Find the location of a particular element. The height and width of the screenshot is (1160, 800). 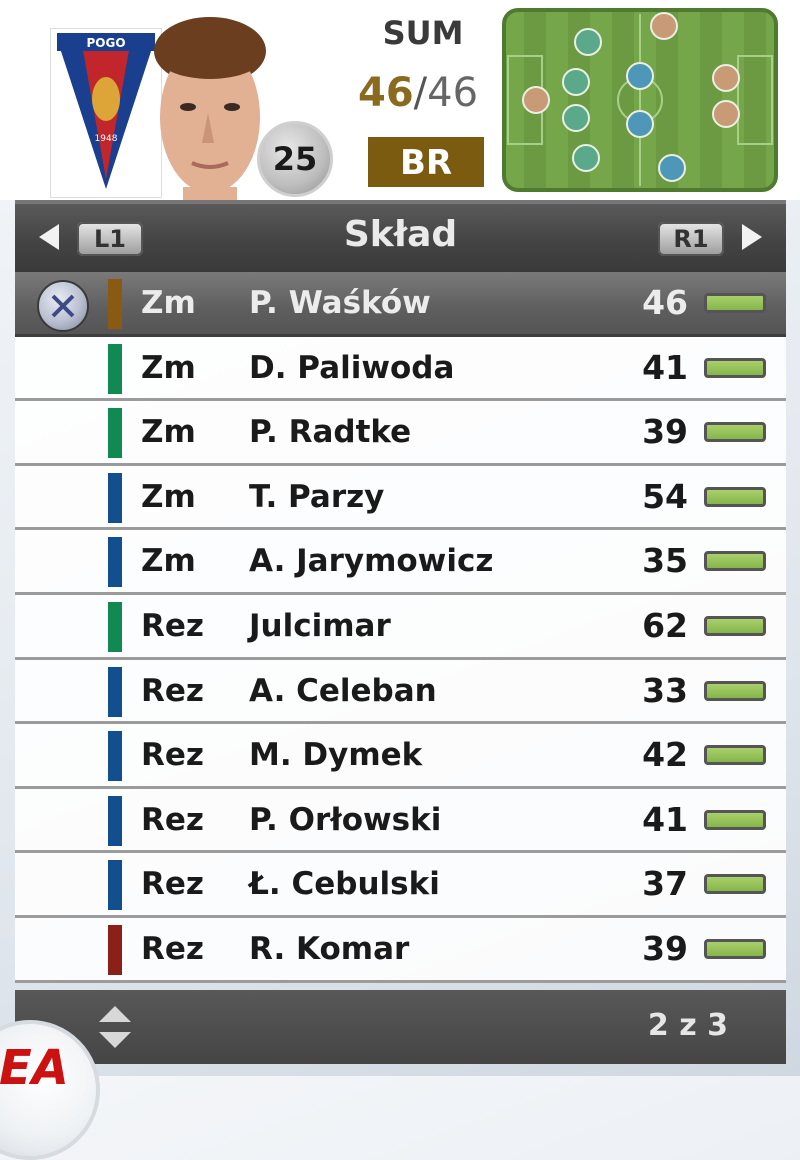

player-row: Zm A. Jarymowicz 35 is located at coordinates (400, 562).